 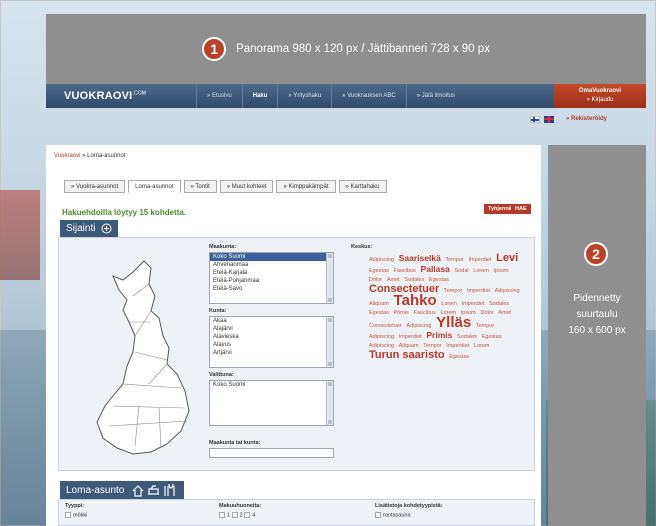 What do you see at coordinates (144, 358) in the screenshot?
I see `finland-map-icon` at bounding box center [144, 358].